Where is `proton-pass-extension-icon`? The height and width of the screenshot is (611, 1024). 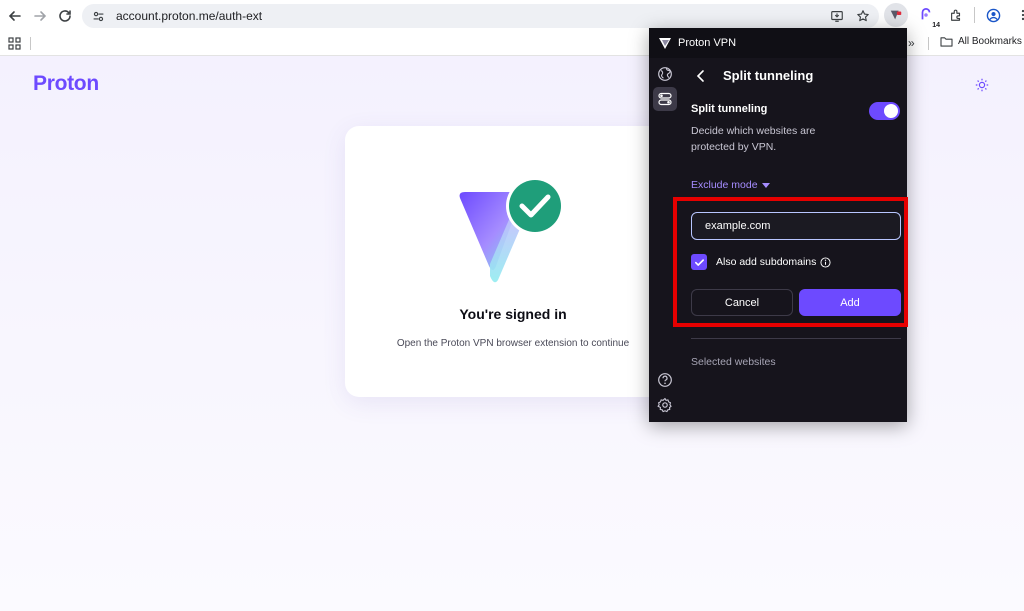 proton-pass-extension-icon is located at coordinates (926, 14).